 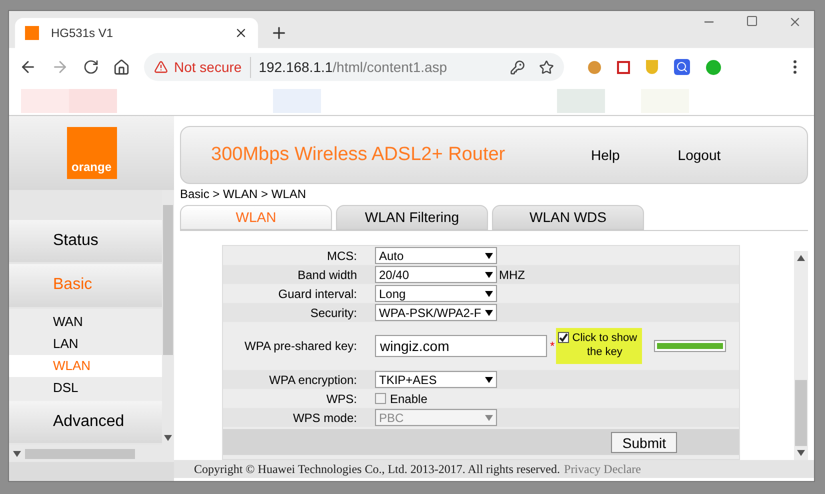 I want to click on home-icon, so click(x=121, y=67).